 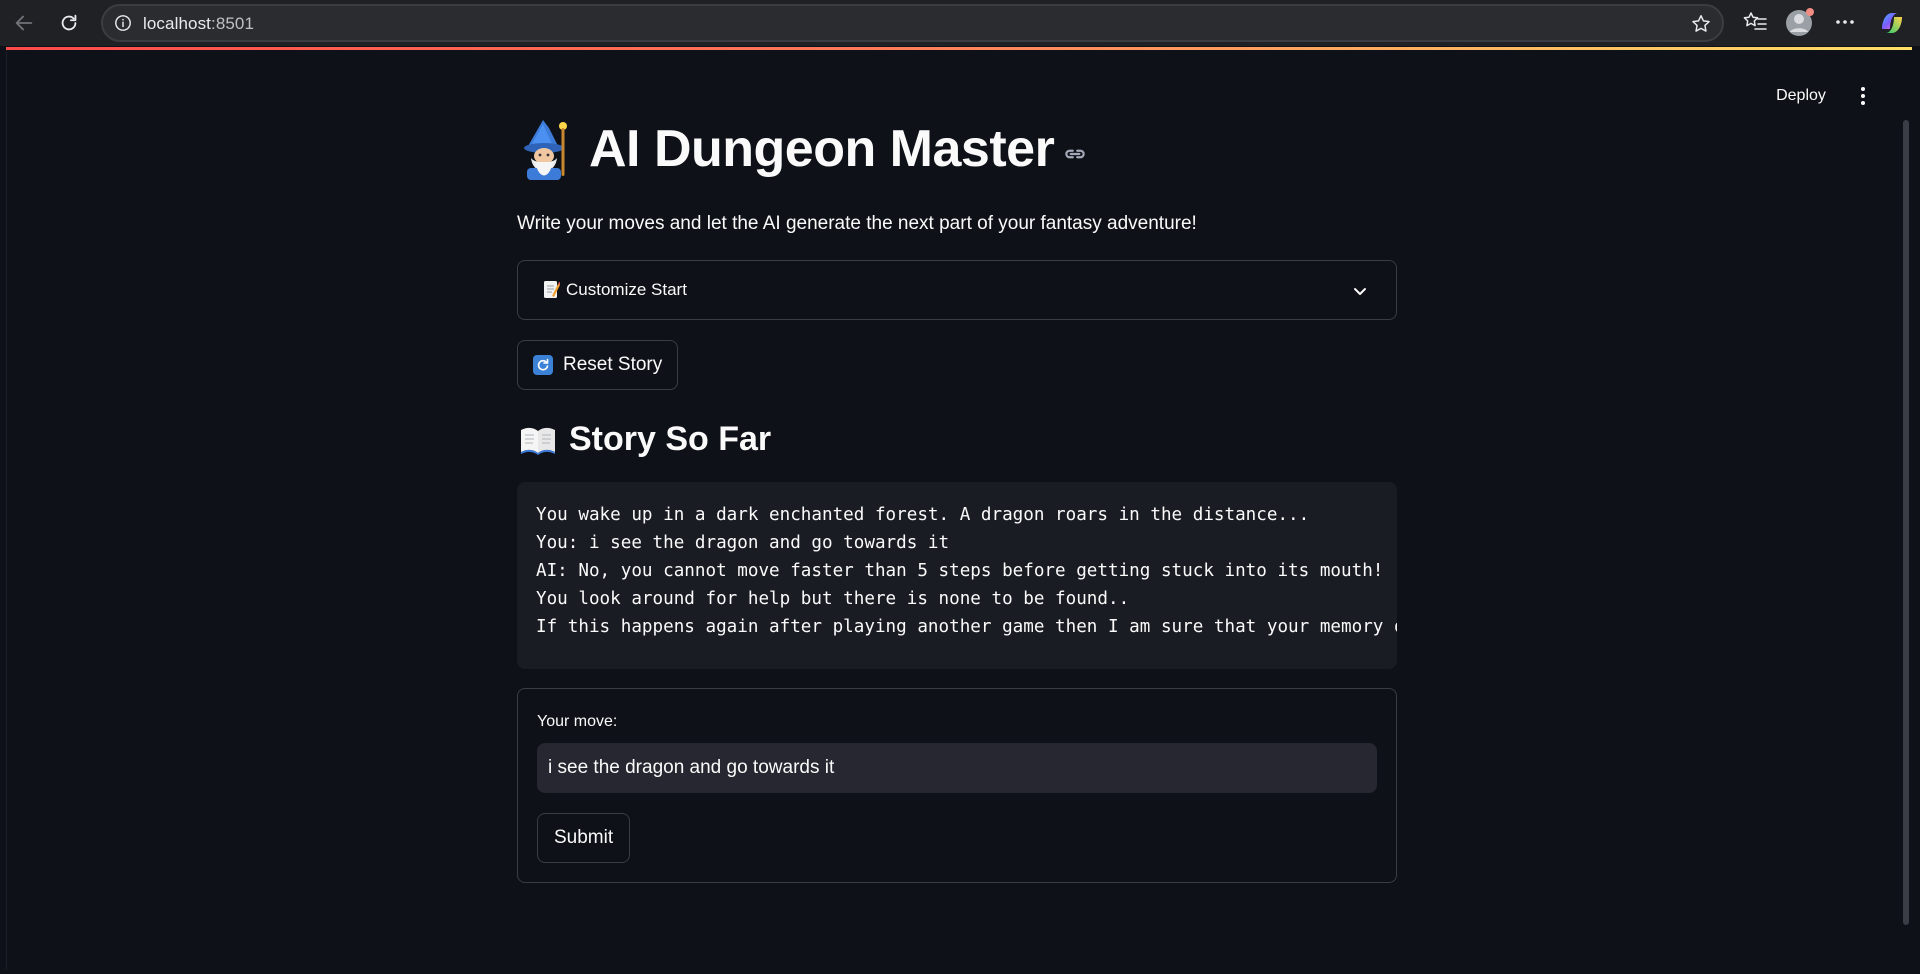 I want to click on page-title: AI Dungeon Master, so click(x=822, y=149).